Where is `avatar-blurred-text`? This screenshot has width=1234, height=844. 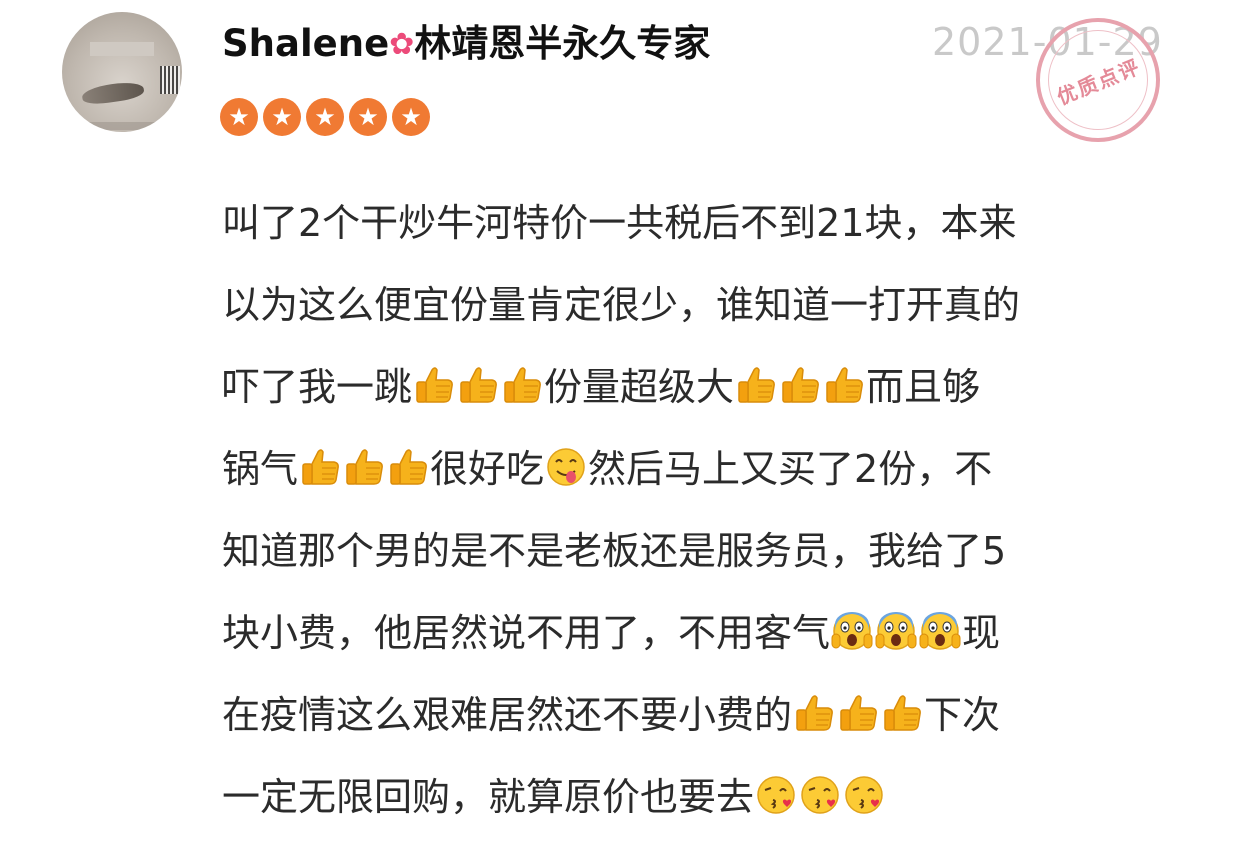 avatar-blurred-text is located at coordinates (122, 49).